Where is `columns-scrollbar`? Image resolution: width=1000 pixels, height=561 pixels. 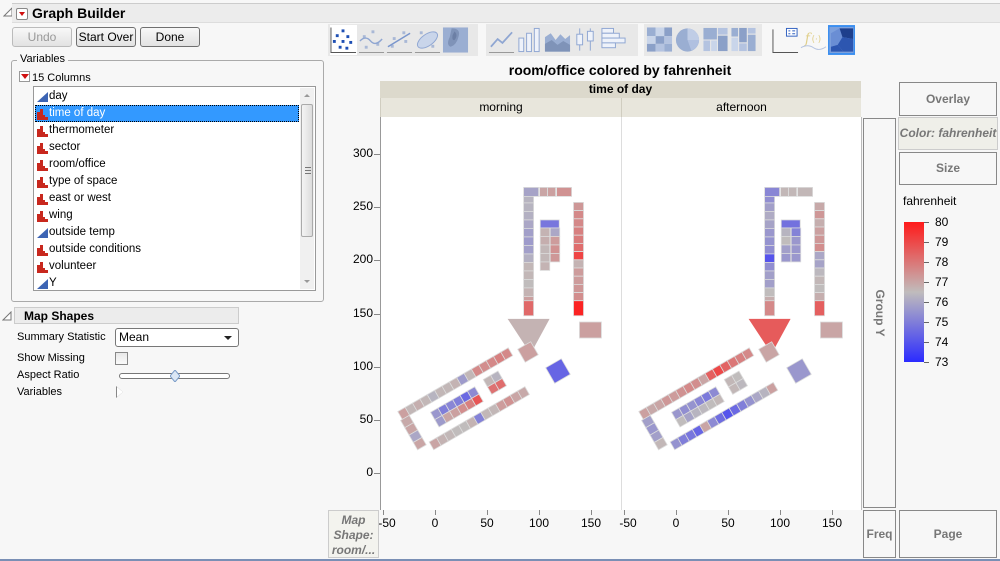
columns-scrollbar is located at coordinates (307, 188).